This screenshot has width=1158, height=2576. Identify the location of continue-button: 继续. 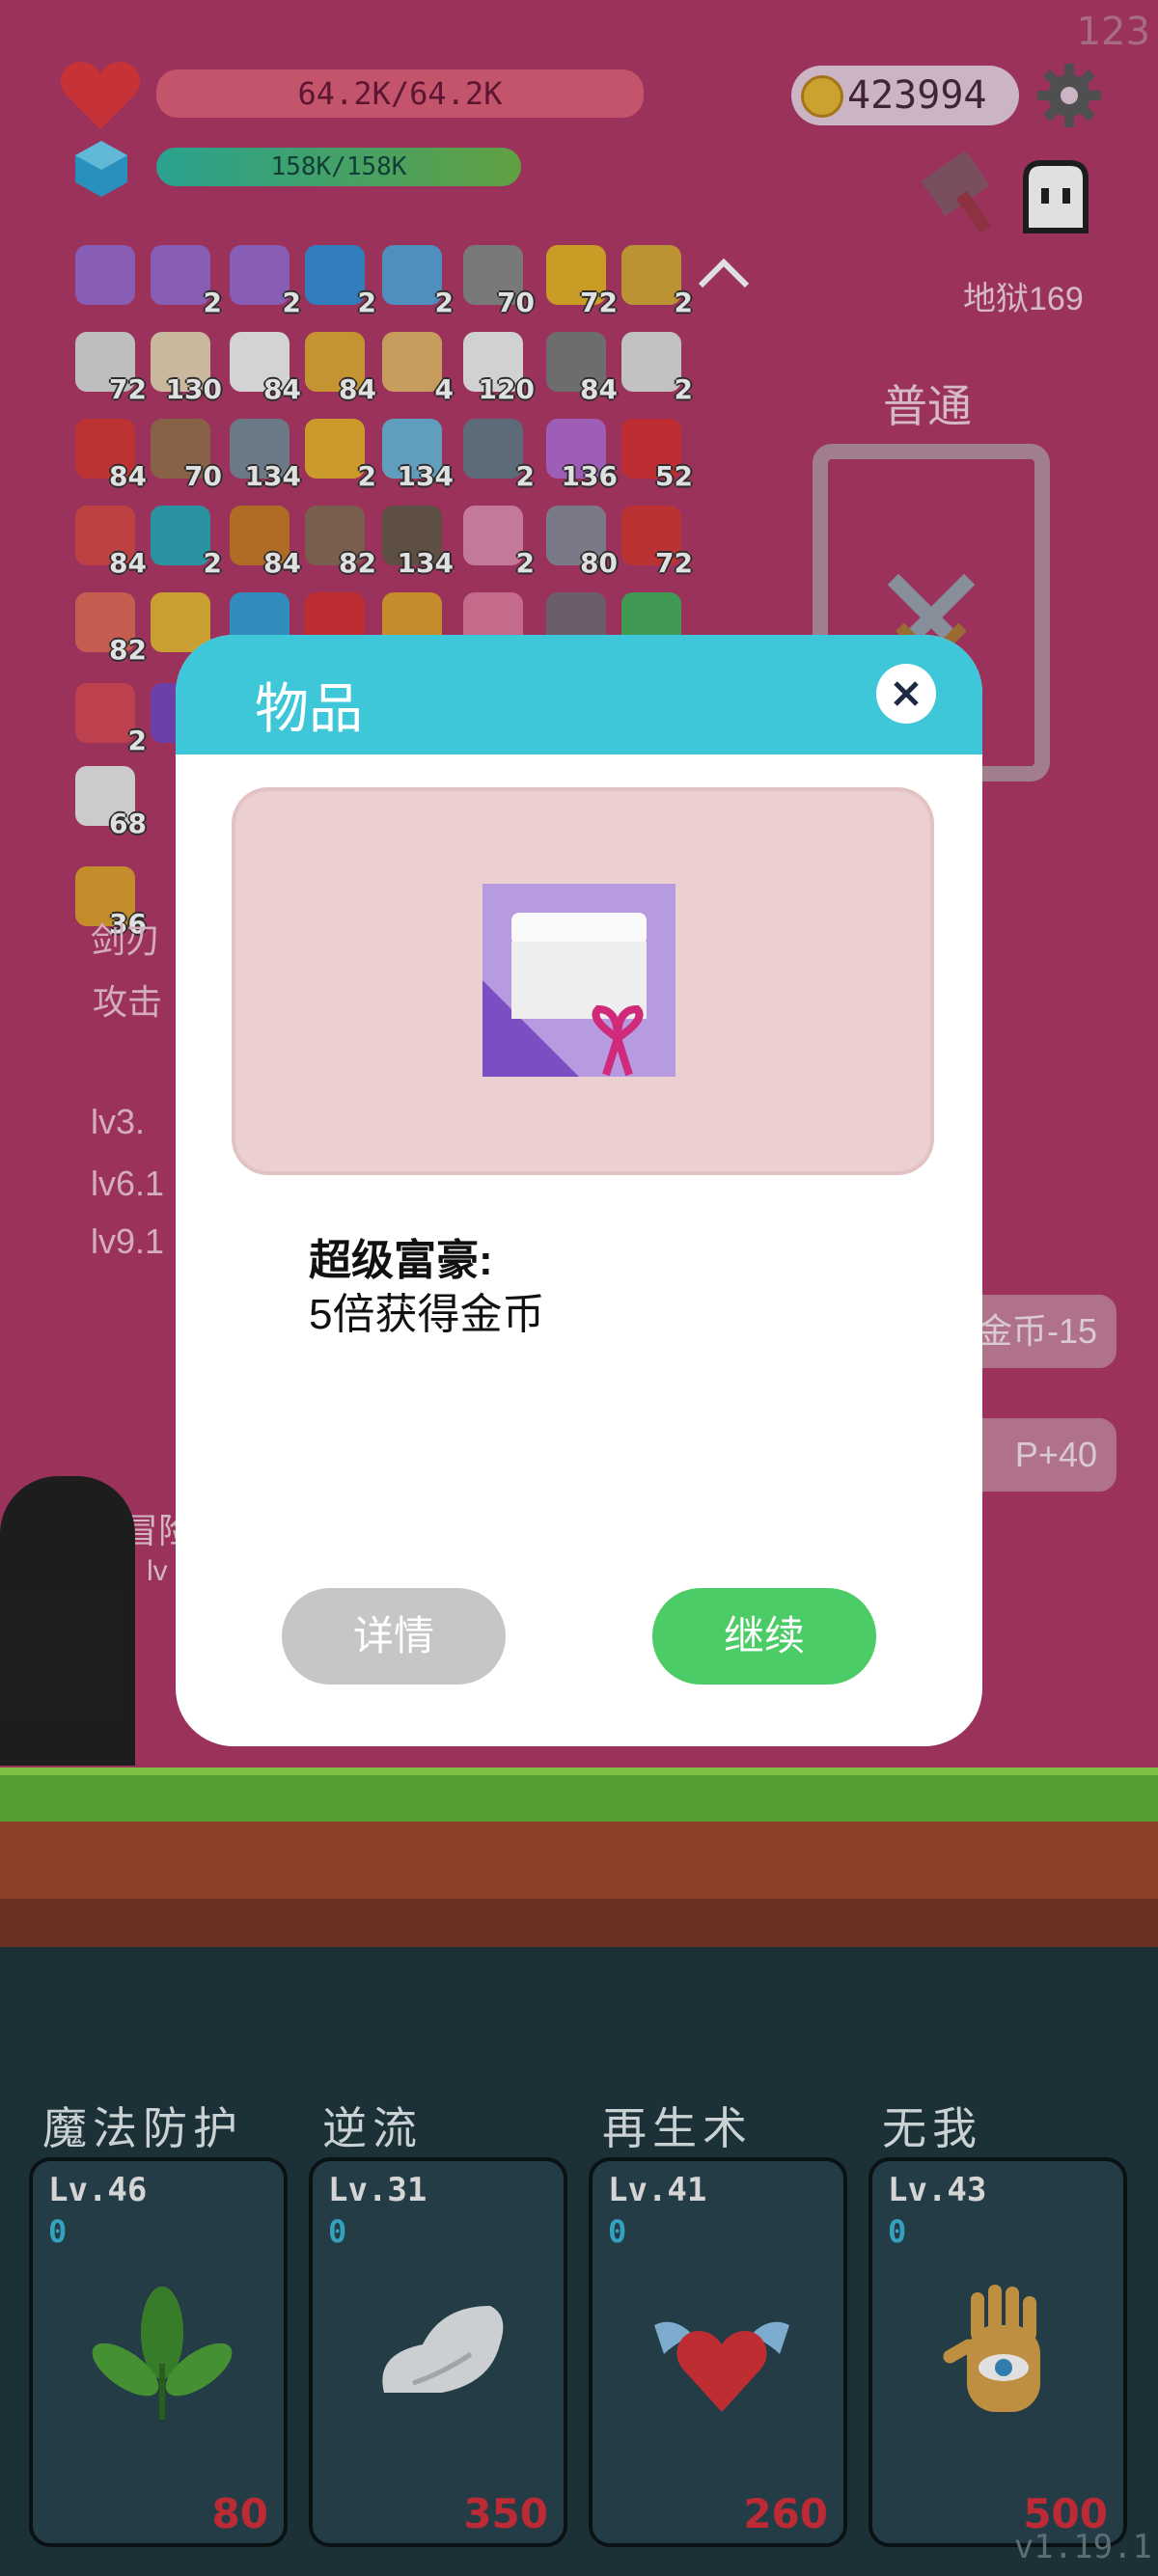
(764, 1637).